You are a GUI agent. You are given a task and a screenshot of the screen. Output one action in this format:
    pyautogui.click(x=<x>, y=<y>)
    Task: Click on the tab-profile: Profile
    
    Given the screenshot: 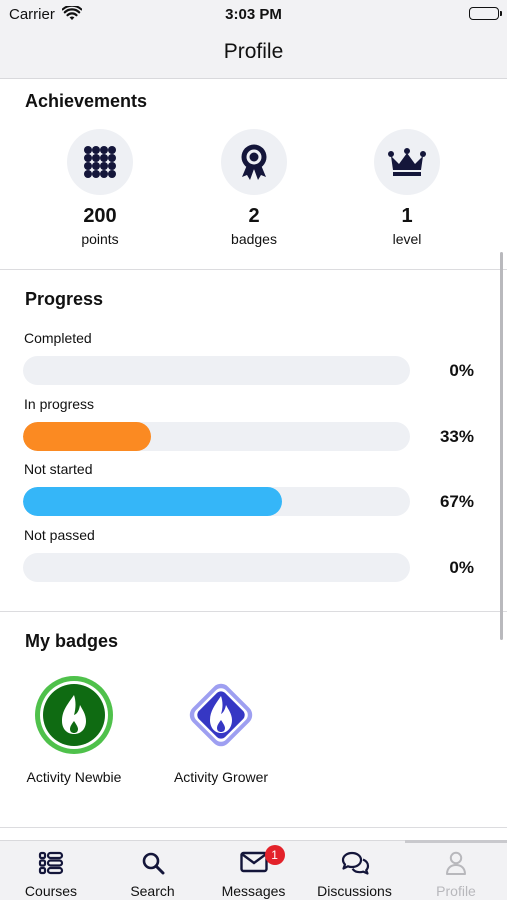 What is the action you would take?
    pyautogui.click(x=456, y=870)
    